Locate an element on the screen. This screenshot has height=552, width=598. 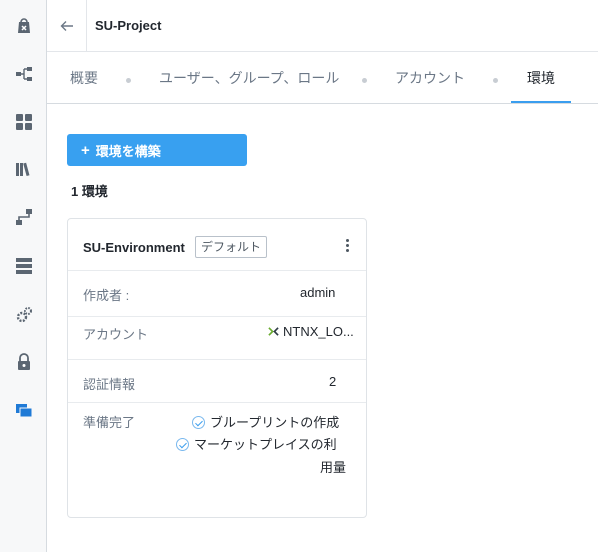
ready-item: ブループリントの作成 is located at coordinates (265, 421).